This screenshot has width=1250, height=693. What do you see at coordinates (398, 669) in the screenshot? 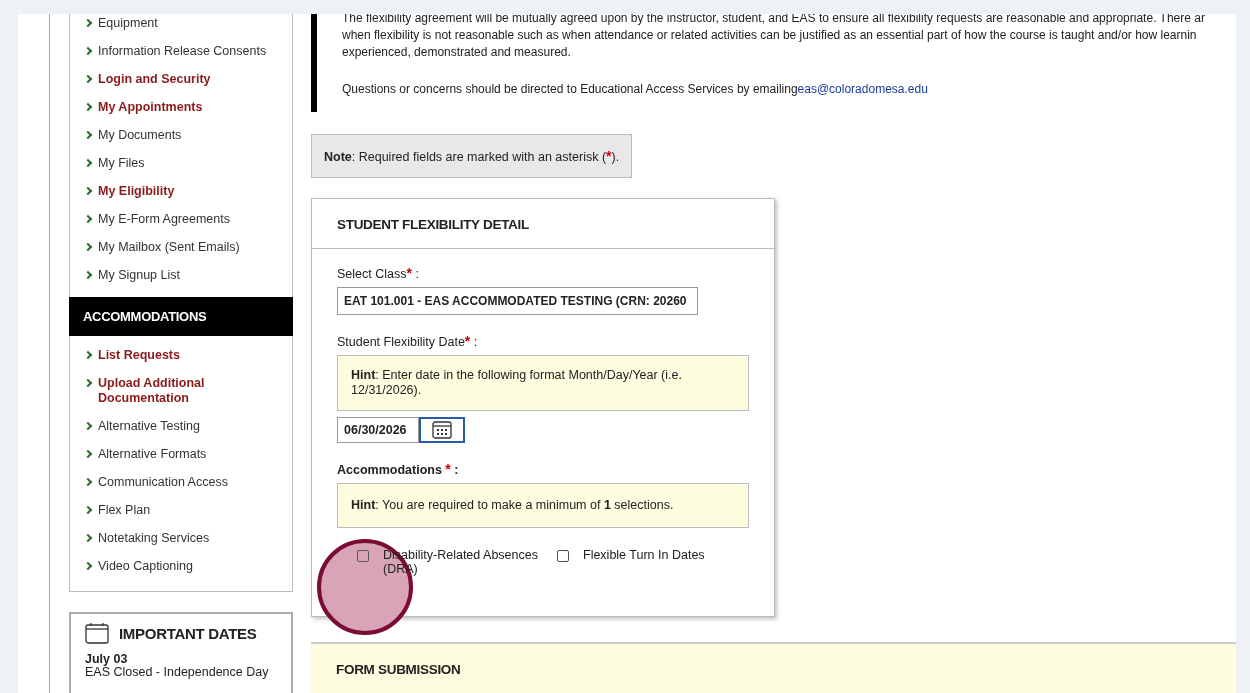
I see `section-title: FORM SUBMISSION` at bounding box center [398, 669].